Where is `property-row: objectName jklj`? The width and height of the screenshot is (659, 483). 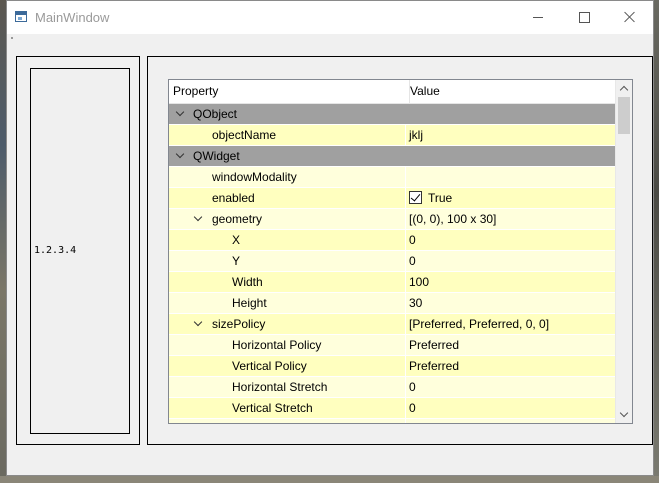
property-row: objectName jklj is located at coordinates (392, 135).